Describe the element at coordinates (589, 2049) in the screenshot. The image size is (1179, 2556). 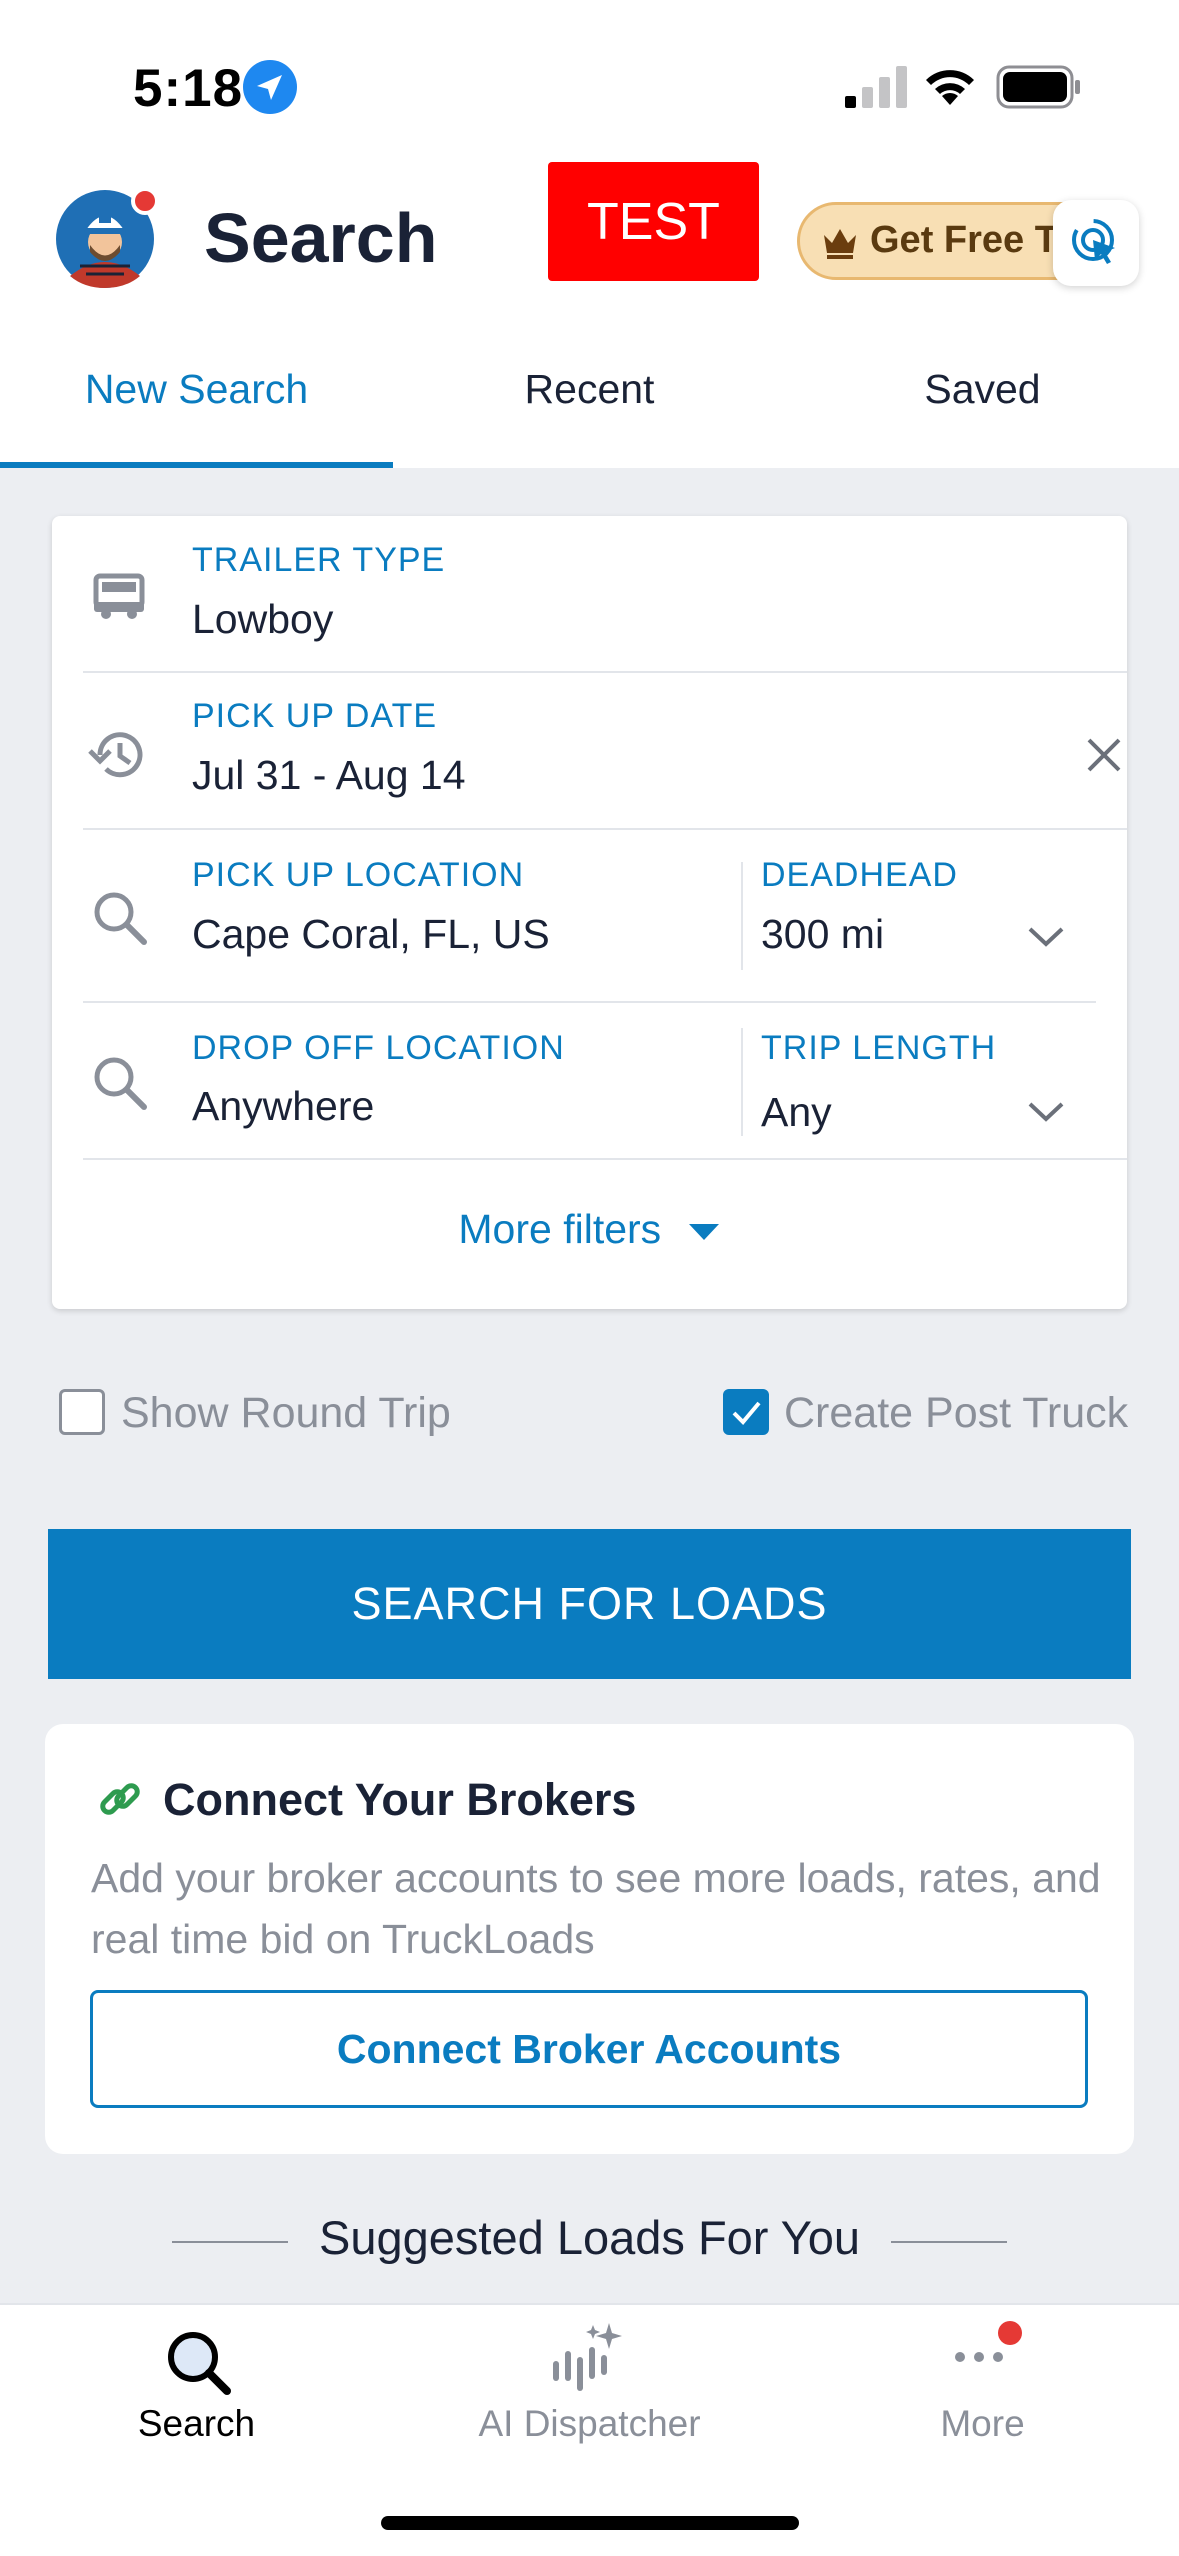
I see `connect-broker-accounts-button: Connect Broker Accounts` at that location.